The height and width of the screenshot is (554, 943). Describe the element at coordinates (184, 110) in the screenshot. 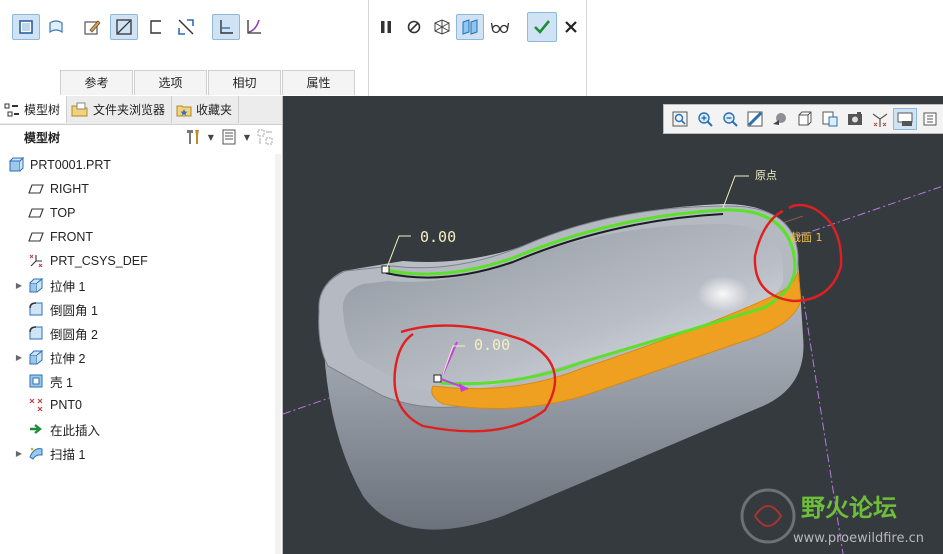

I see `favorites-icon` at that location.